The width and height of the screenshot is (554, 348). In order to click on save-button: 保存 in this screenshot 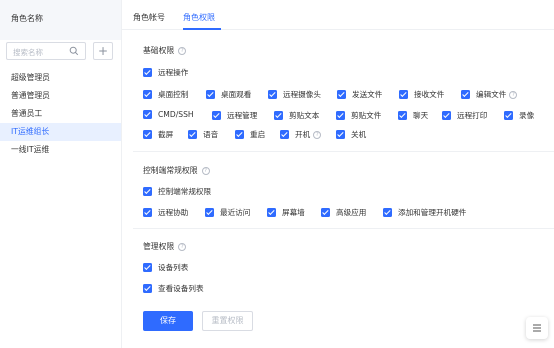, I will do `click(168, 321)`.